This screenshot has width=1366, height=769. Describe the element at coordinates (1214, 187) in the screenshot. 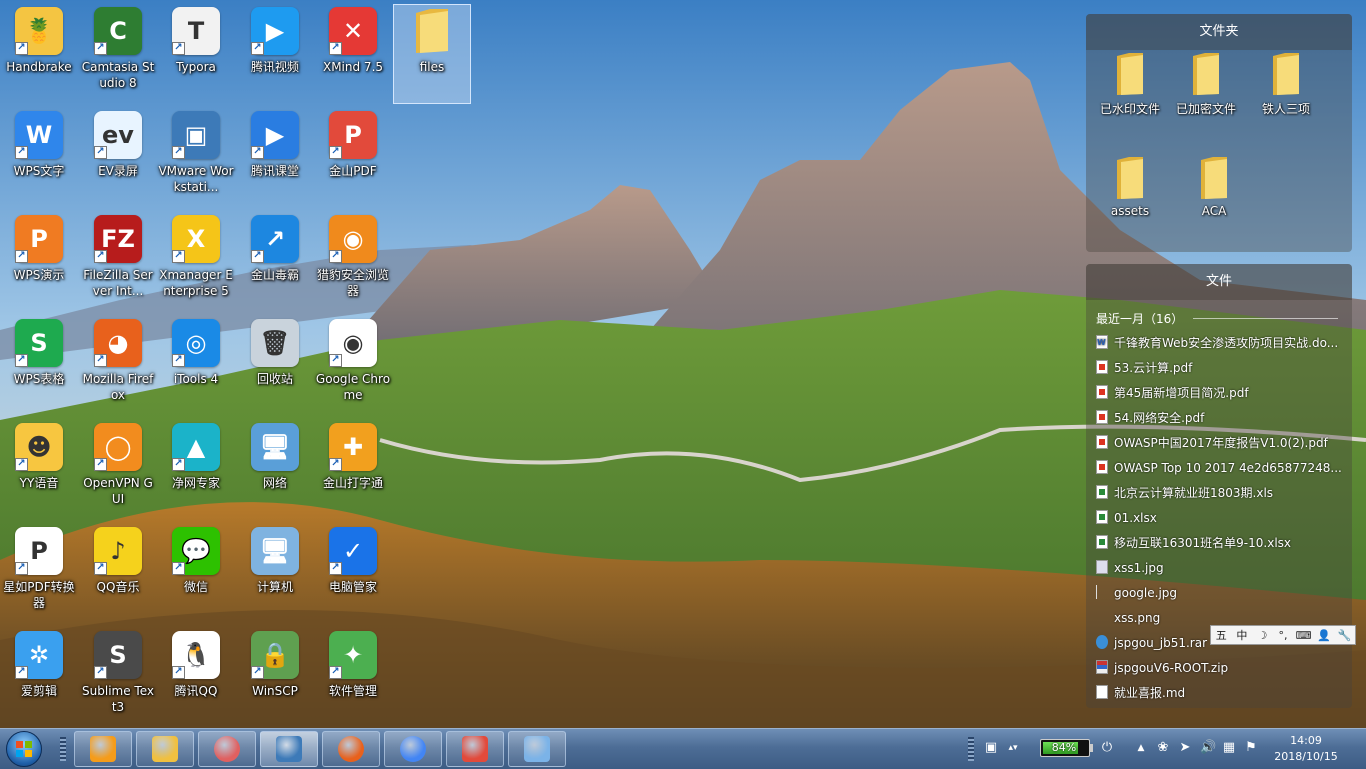

I see `folder-item: ACA` at that location.